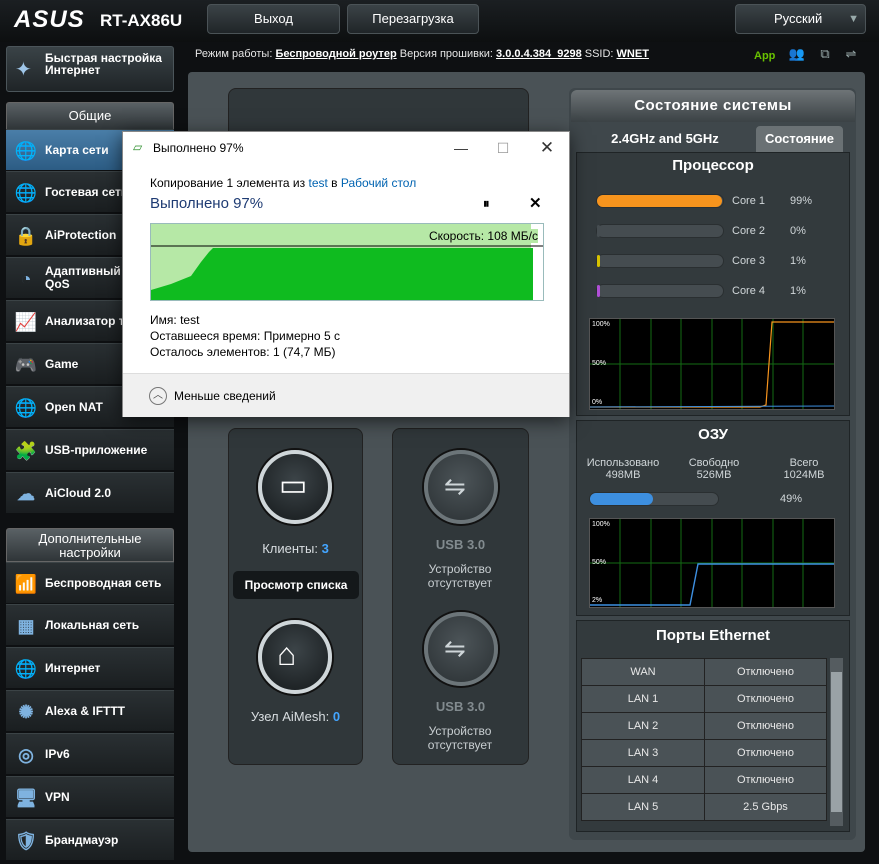 The width and height of the screenshot is (879, 864). Describe the element at coordinates (26, 236) in the screenshot. I see `lock-icon: 🔒` at that location.